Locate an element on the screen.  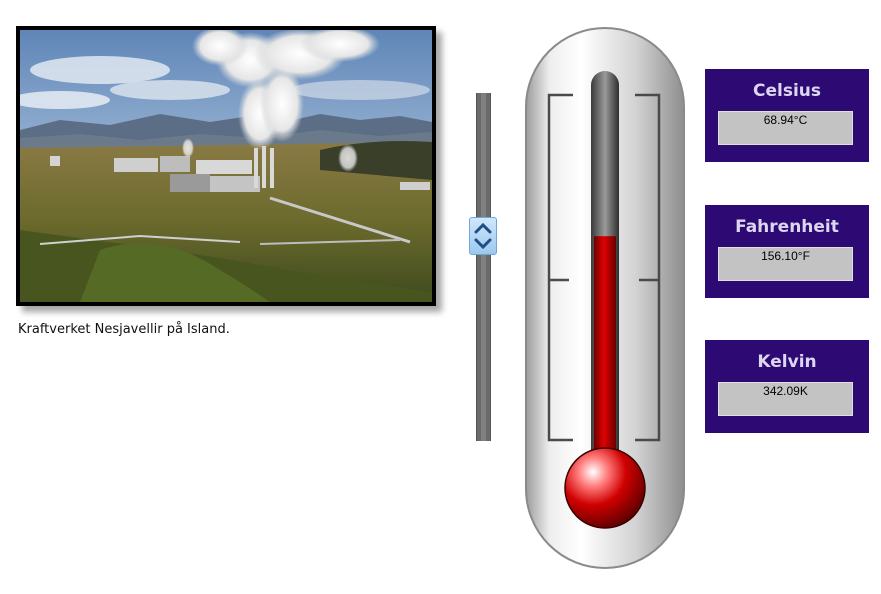
temperature-slider-thumb is located at coordinates (483, 235).